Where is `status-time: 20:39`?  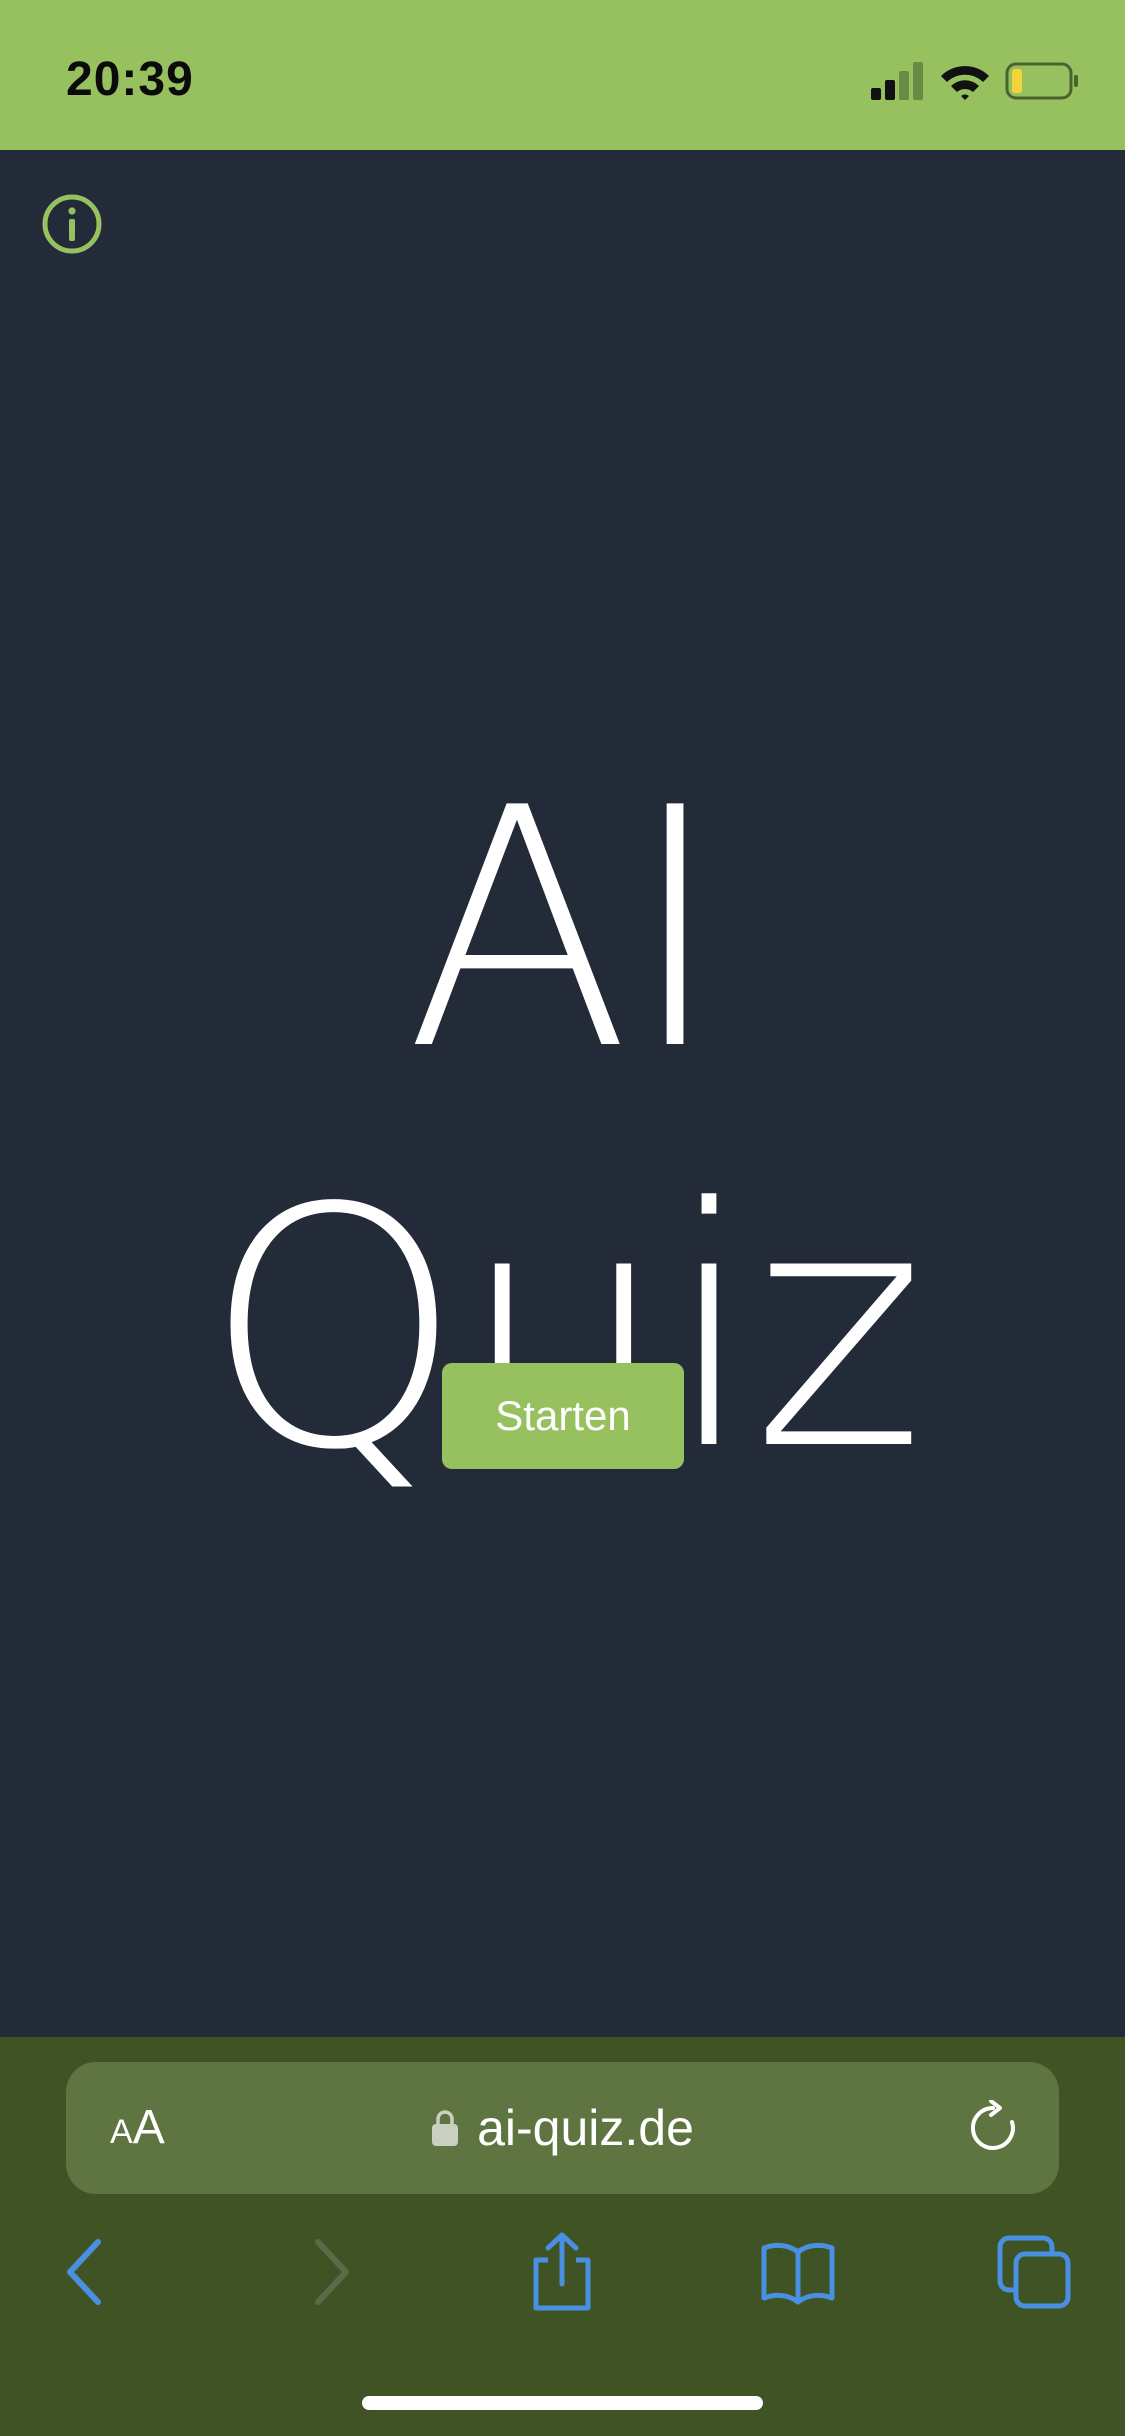 status-time: 20:39 is located at coordinates (130, 79).